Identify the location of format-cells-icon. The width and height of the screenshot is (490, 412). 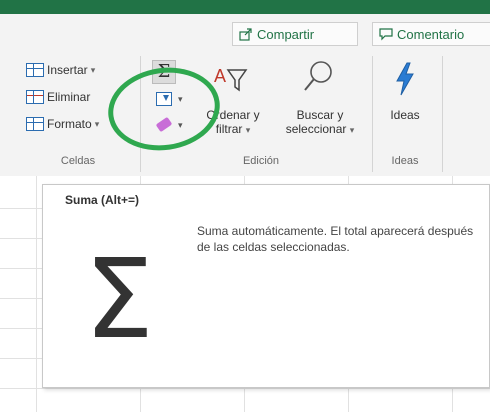
(35, 124).